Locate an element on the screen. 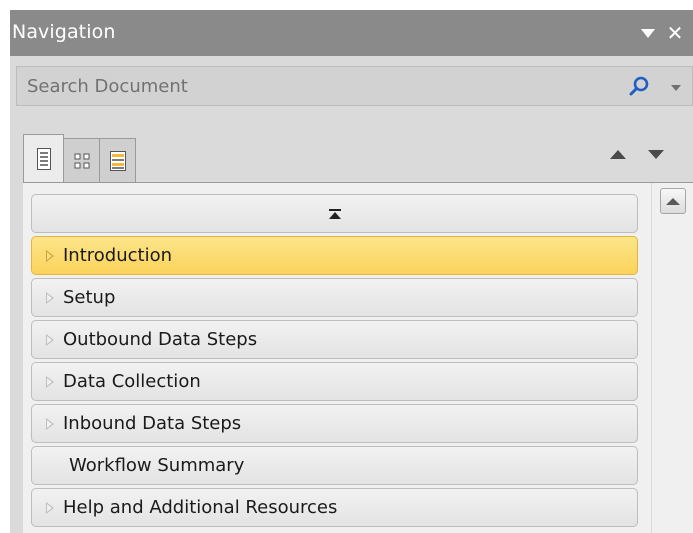 The image size is (693, 533). list-item: Outbound Data Steps is located at coordinates (334, 339).